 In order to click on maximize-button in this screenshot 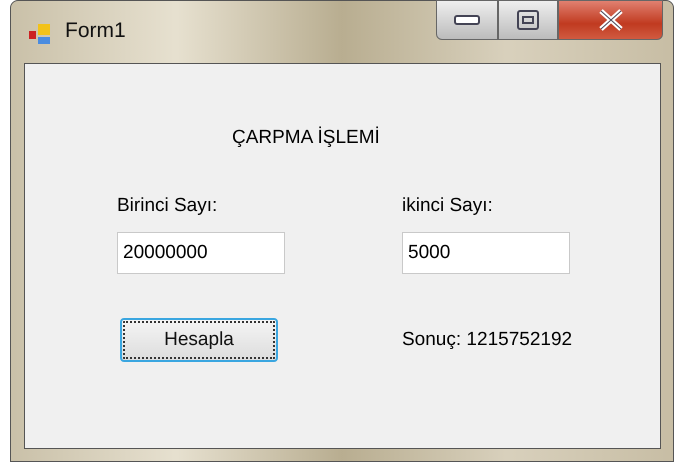, I will do `click(528, 20)`.